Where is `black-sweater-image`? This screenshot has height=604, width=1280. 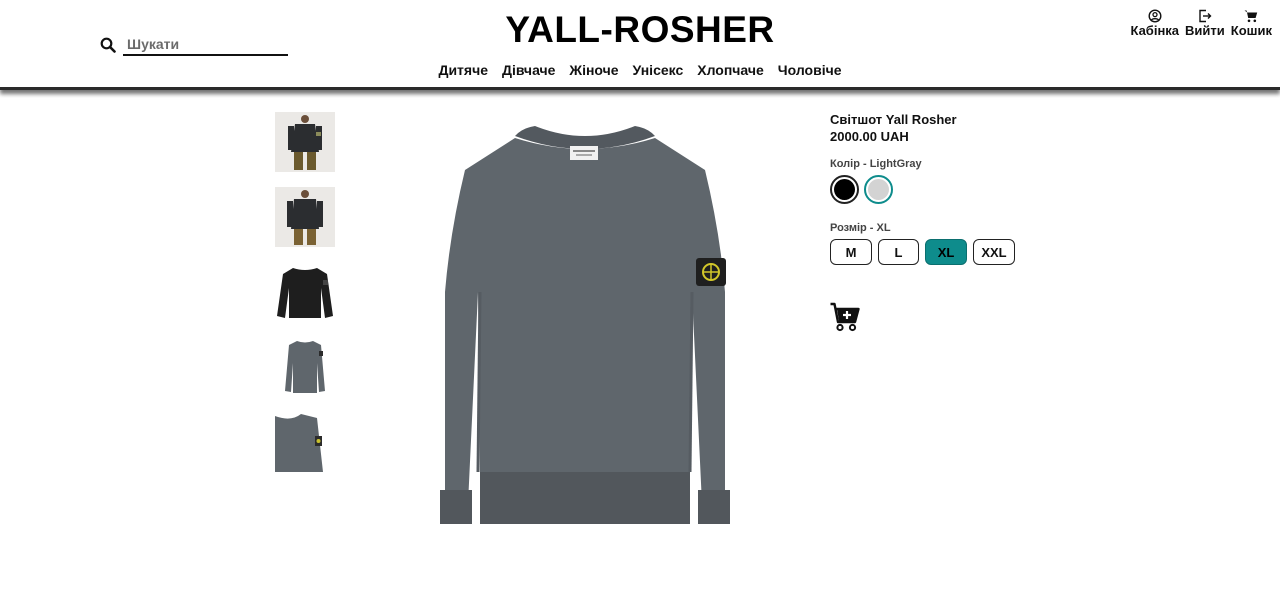
black-sweater-image is located at coordinates (305, 292).